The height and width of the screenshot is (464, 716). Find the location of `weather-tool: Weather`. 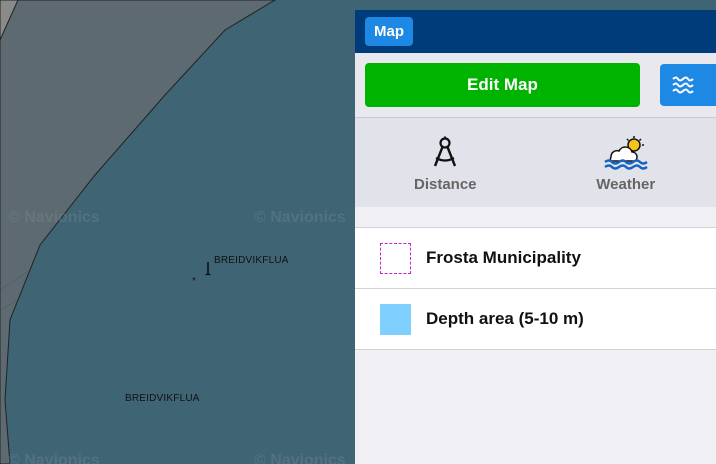

weather-tool: Weather is located at coordinates (626, 155).